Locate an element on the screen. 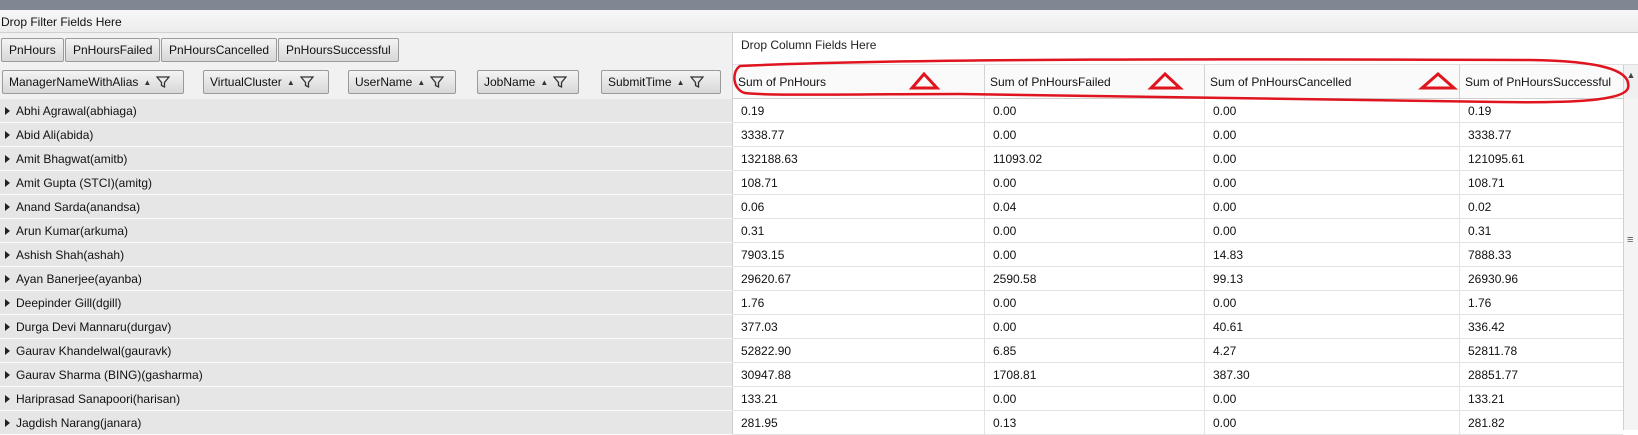  table-cell: 14.83 is located at coordinates (1332, 254).